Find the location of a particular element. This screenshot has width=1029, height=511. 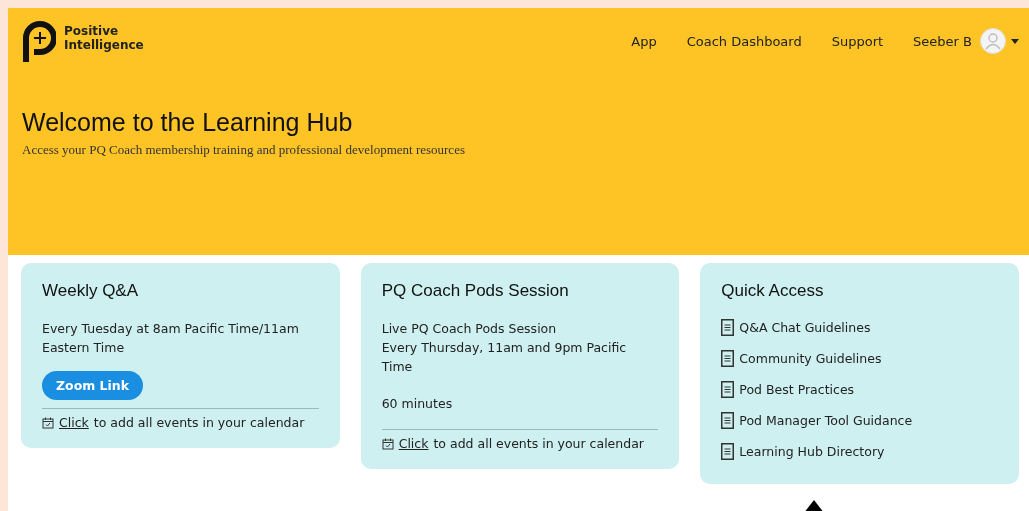

quick-access-link: Q&A Chat Guidelines is located at coordinates (805, 327).